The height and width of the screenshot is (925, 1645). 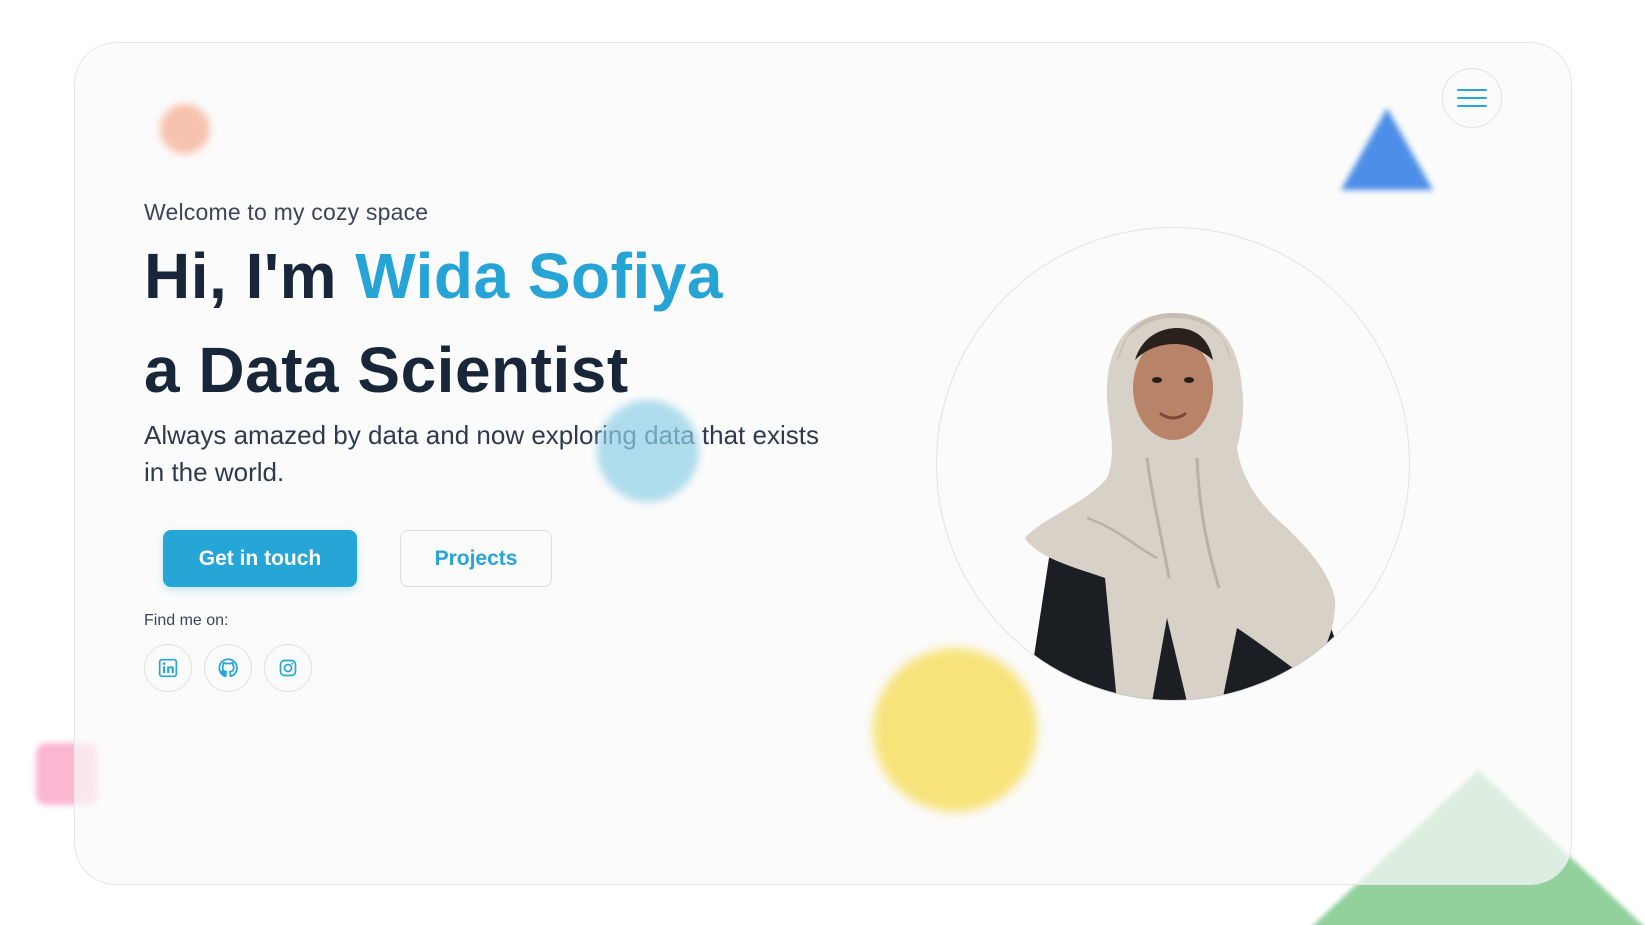 I want to click on github-icon, so click(x=228, y=668).